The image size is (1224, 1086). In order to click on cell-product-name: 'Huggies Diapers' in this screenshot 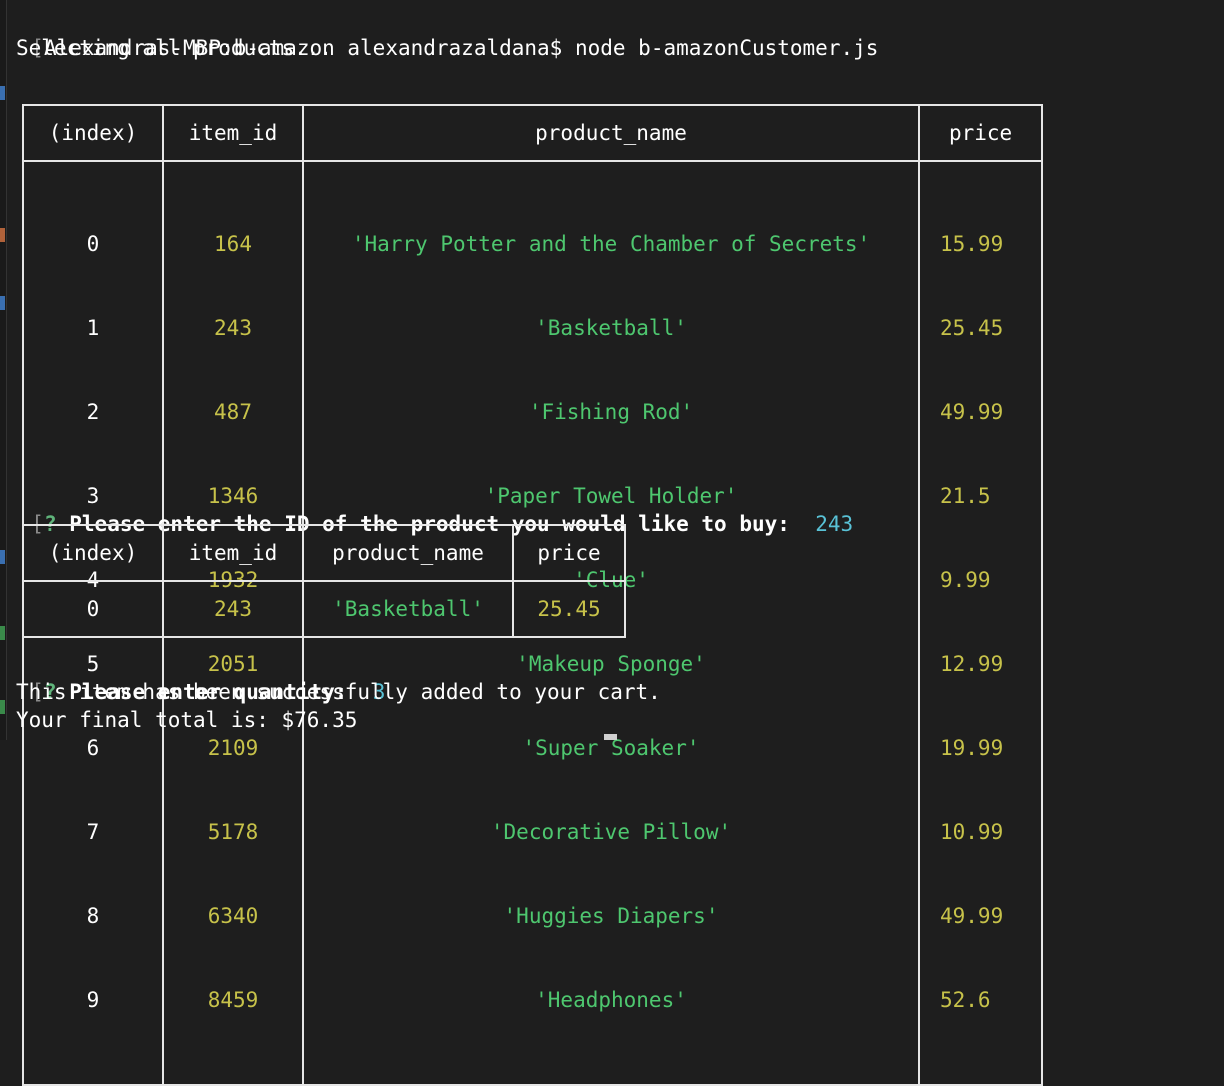, I will do `click(611, 916)`.